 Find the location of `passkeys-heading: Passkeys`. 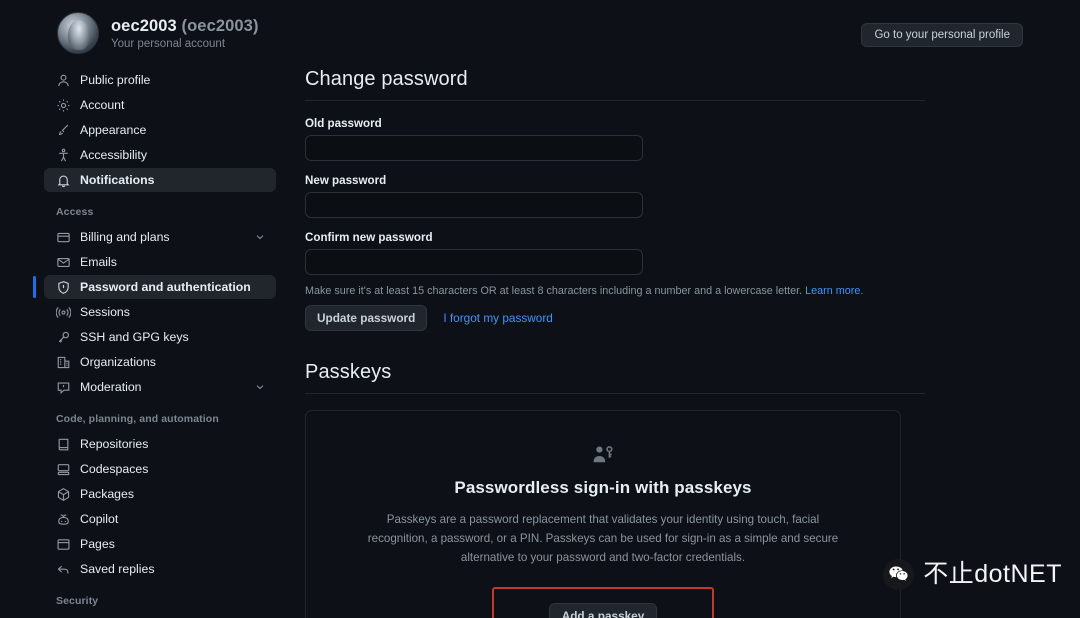

passkeys-heading: Passkeys is located at coordinates (615, 377).